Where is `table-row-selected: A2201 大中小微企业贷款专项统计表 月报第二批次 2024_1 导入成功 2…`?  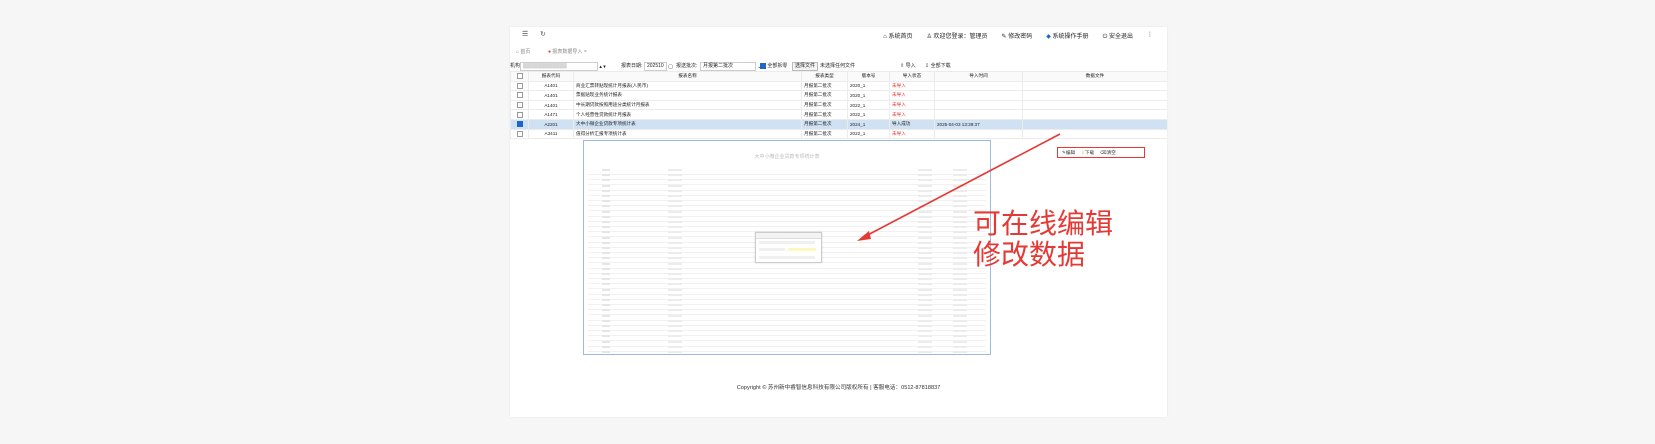 table-row-selected: A2201 大中小微企业贷款专项统计表 月报第二批次 2024_1 导入成功 2… is located at coordinates (838, 124).